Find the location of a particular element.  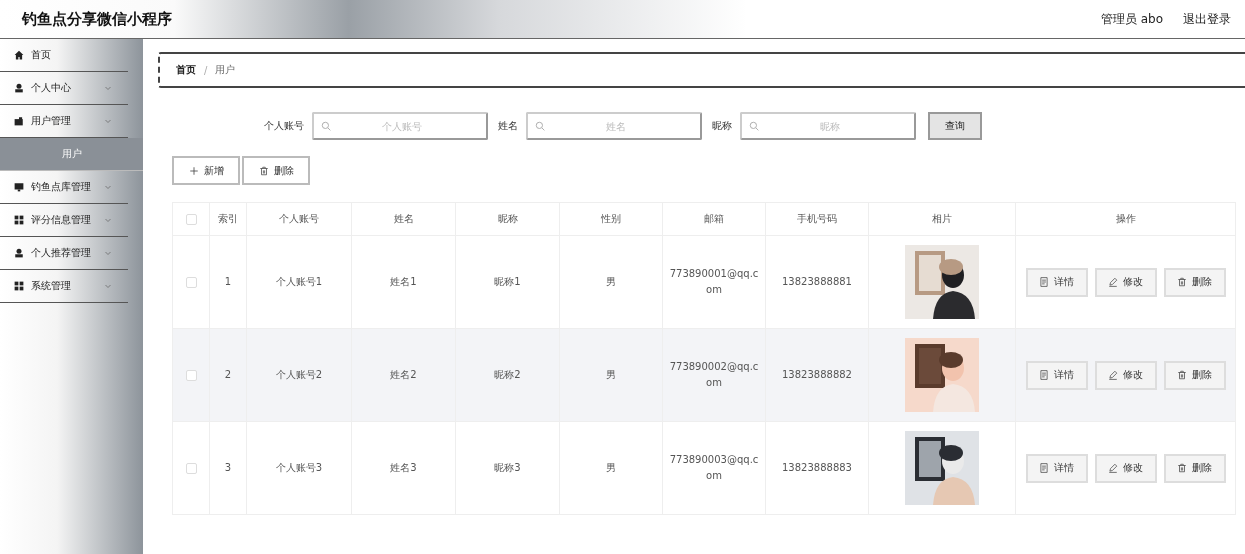

sidebar-item: 个人中心 is located at coordinates (64, 88).